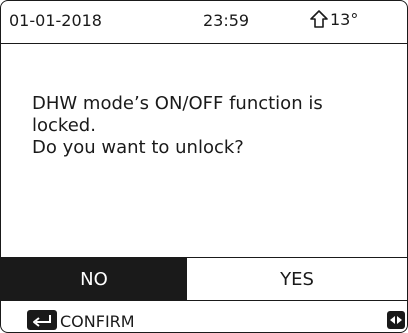 This screenshot has height=333, width=408. I want to click on footer-hints: CONFIRM, so click(204, 316).